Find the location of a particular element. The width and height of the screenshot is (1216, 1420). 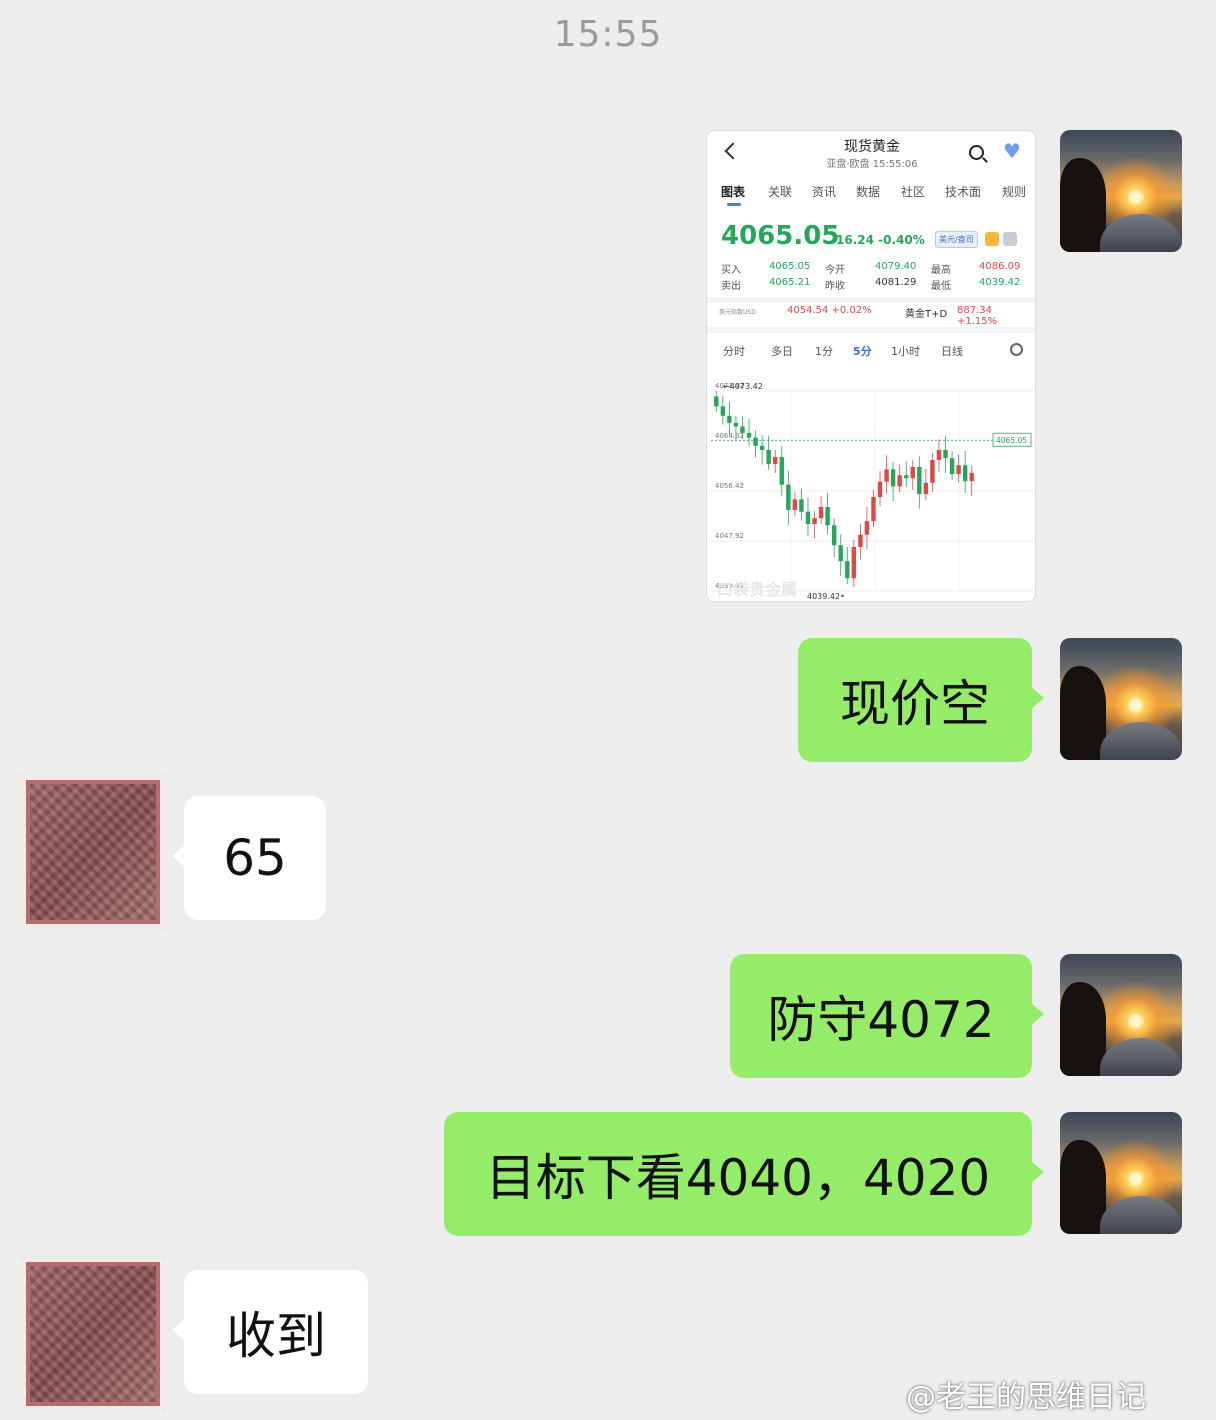

current-price: 4065.05 is located at coordinates (780, 236).